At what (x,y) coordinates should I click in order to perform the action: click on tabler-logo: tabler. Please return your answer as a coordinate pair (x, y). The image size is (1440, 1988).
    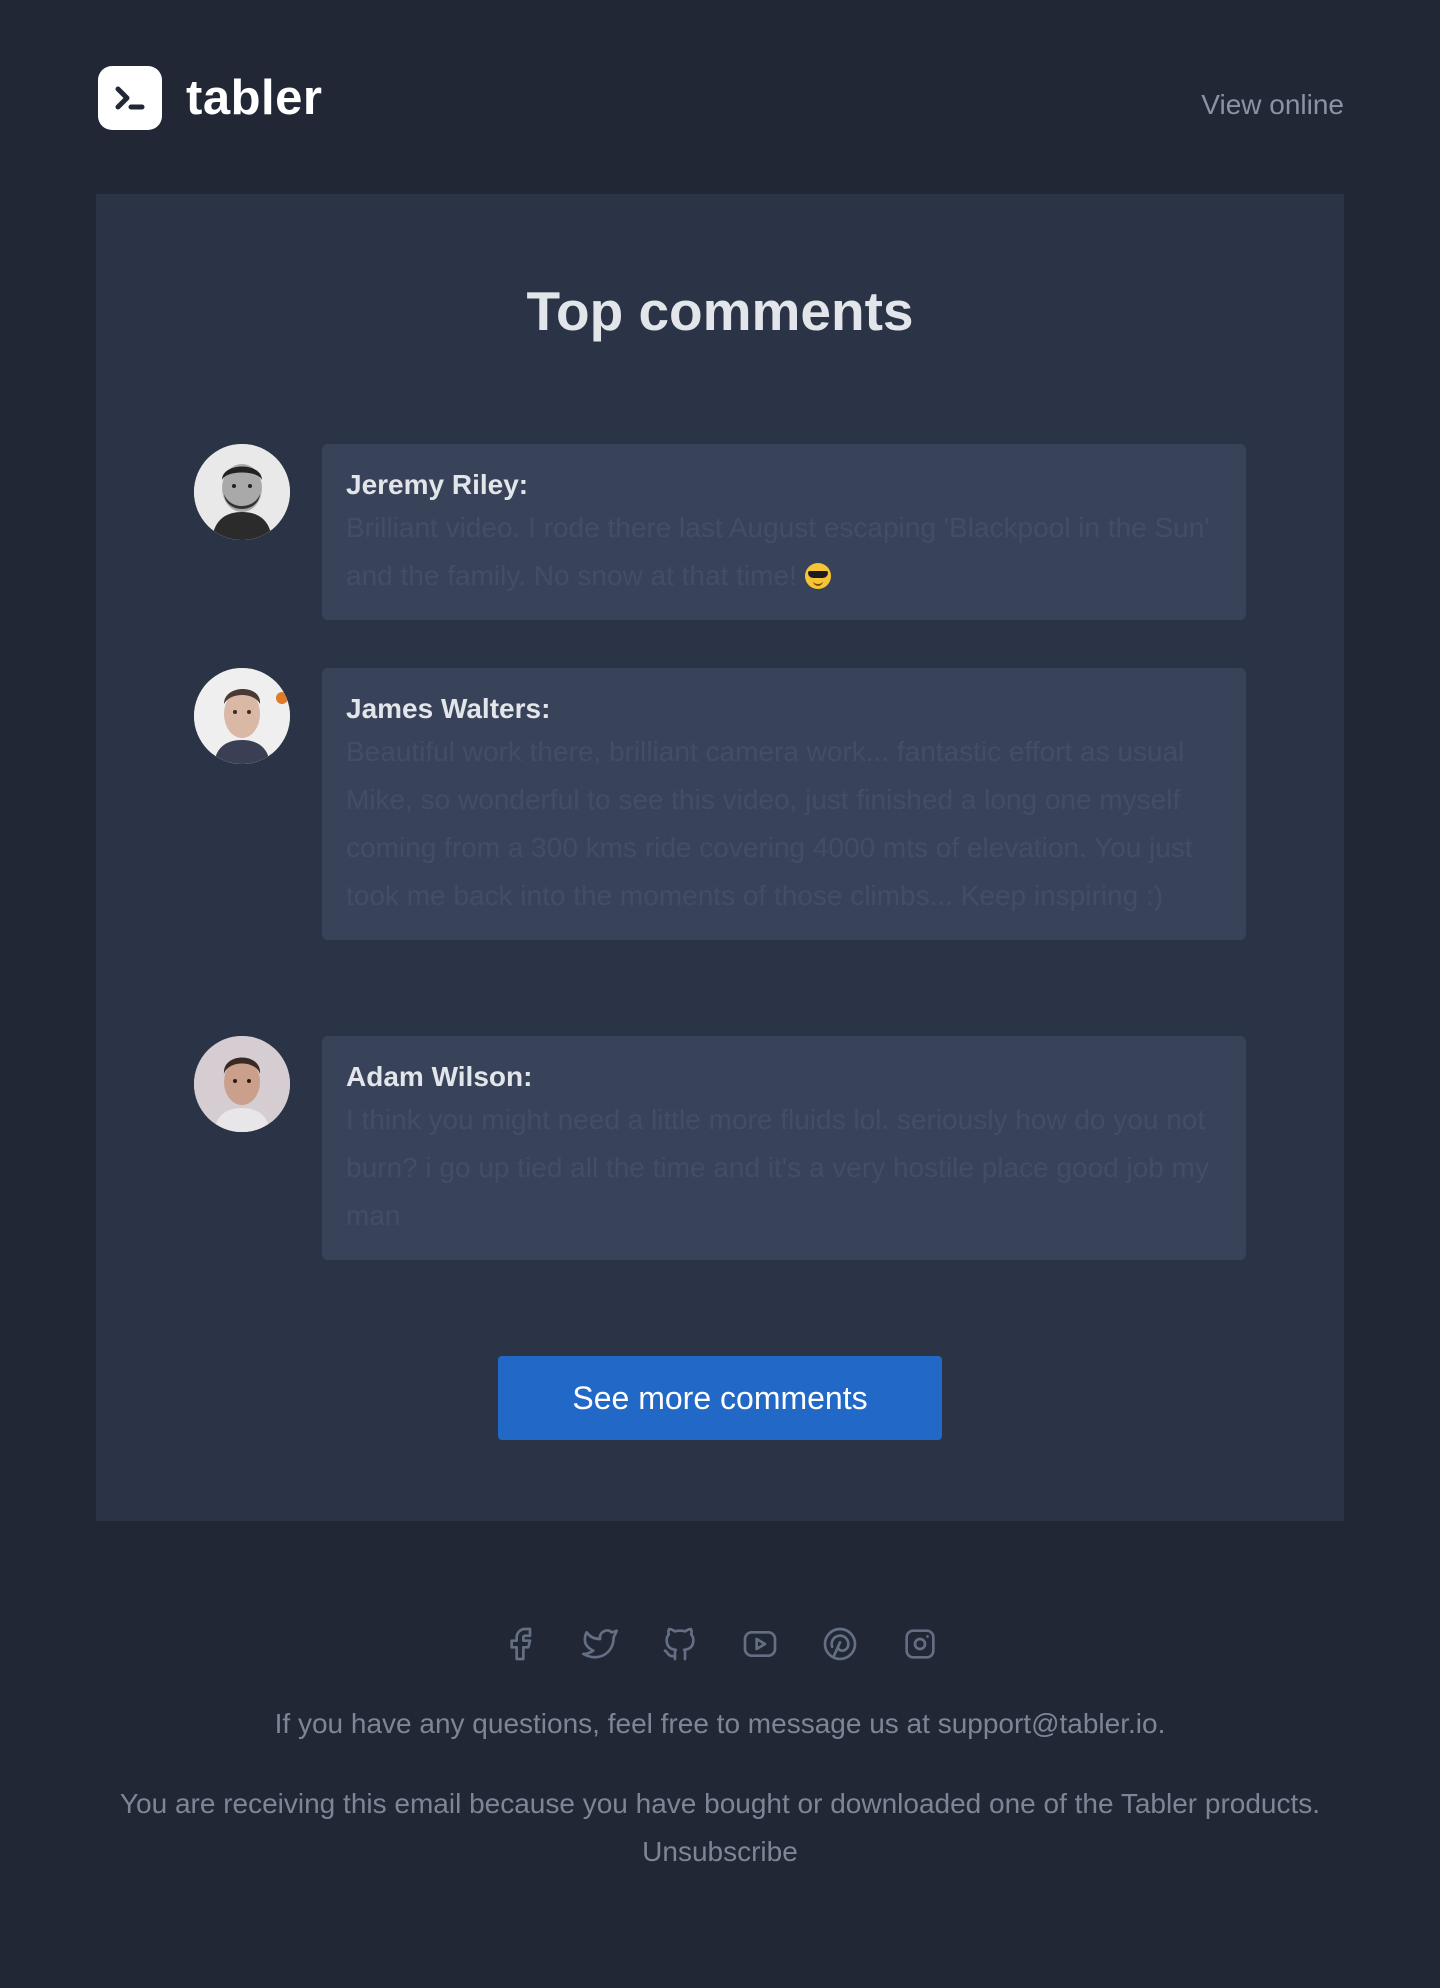
    Looking at the image, I should click on (210, 98).